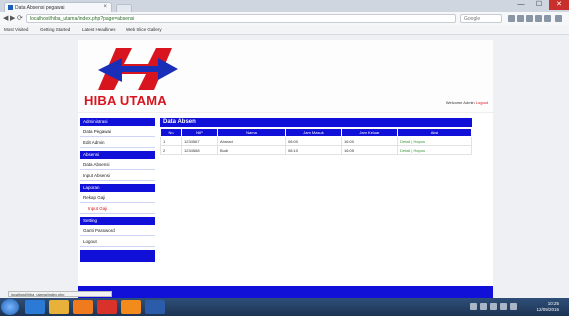 The image size is (569, 316). What do you see at coordinates (483, 306) in the screenshot?
I see `tray-flag-icon` at bounding box center [483, 306].